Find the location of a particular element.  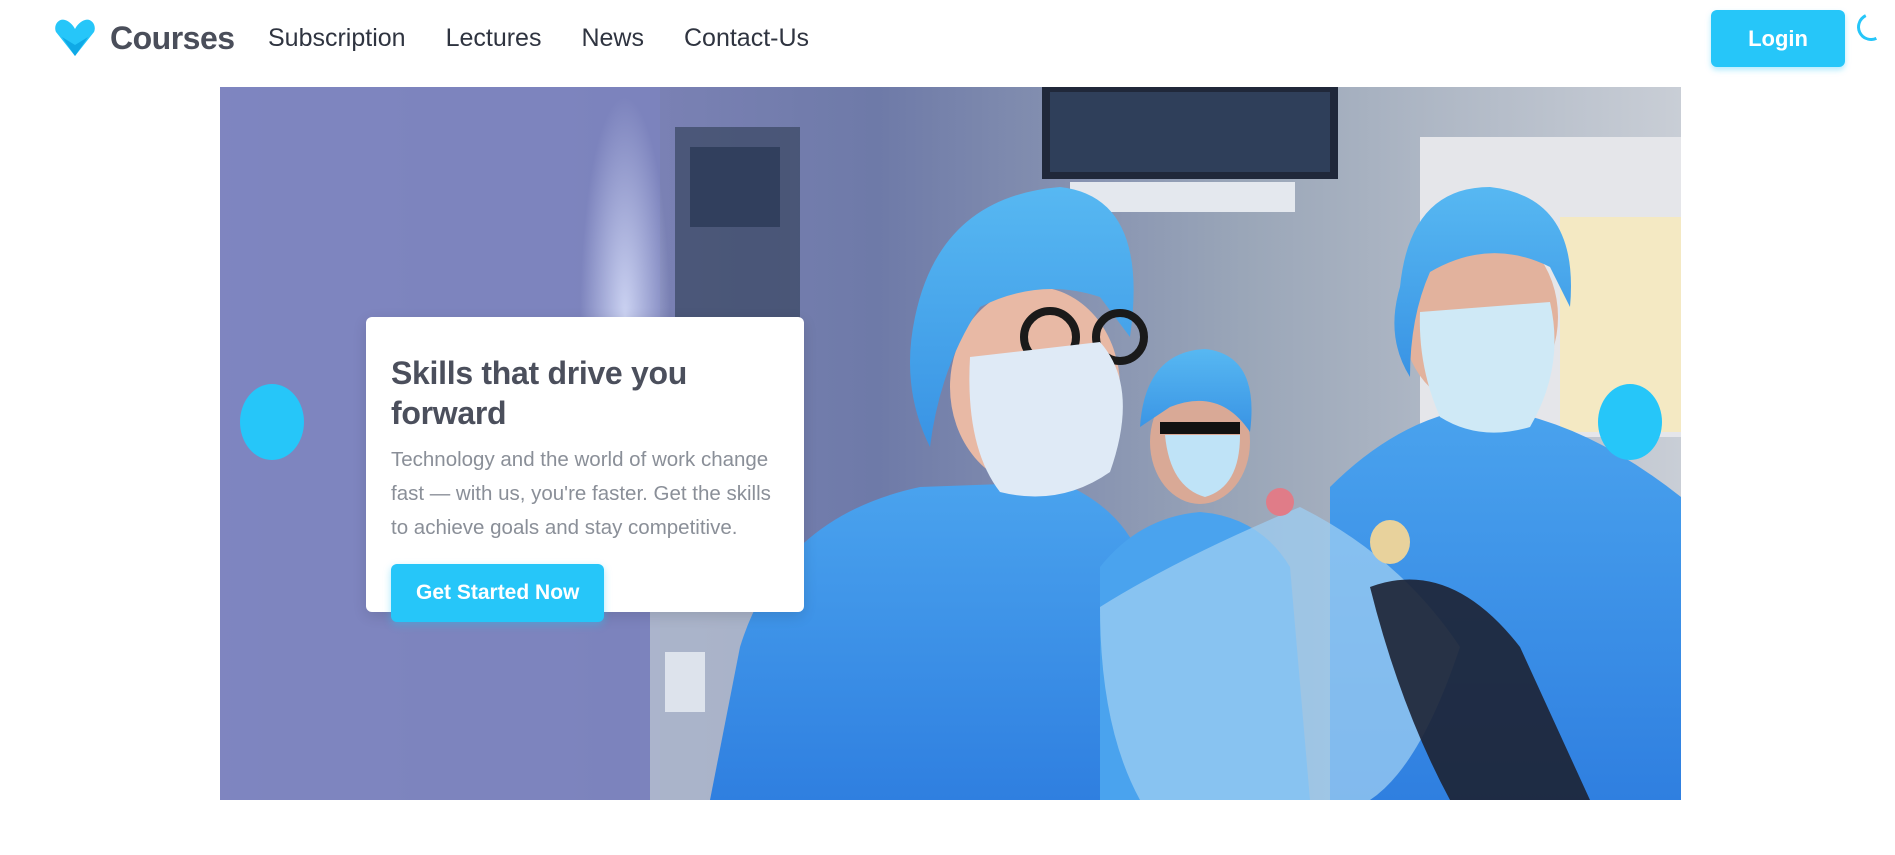

nav-item-subscription: Subscription is located at coordinates (337, 38).